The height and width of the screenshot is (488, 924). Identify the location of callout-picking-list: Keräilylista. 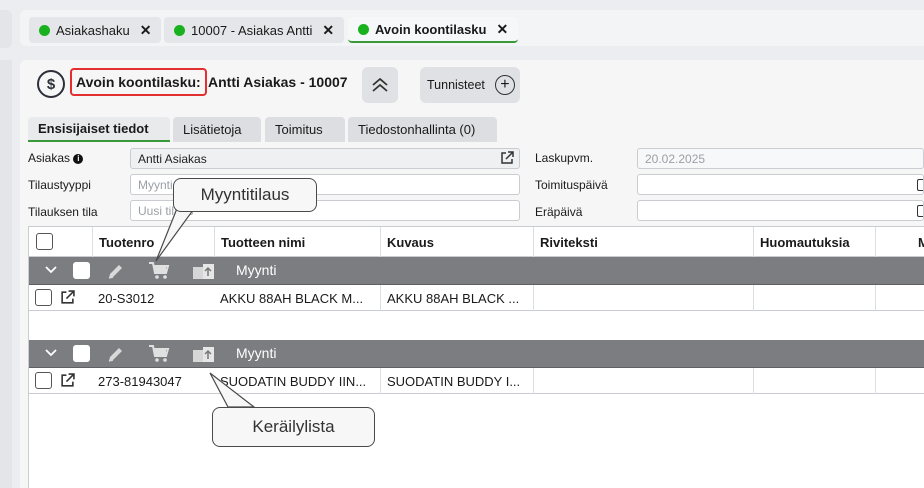
(293, 427).